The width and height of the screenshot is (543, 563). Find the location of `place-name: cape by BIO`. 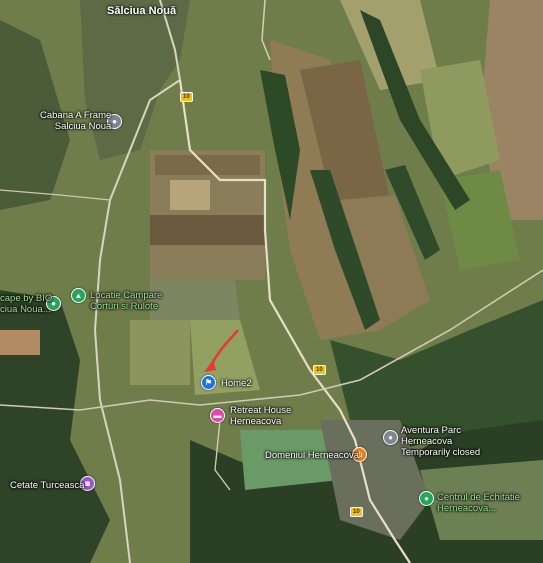

place-name: cape by BIO is located at coordinates (26, 298).